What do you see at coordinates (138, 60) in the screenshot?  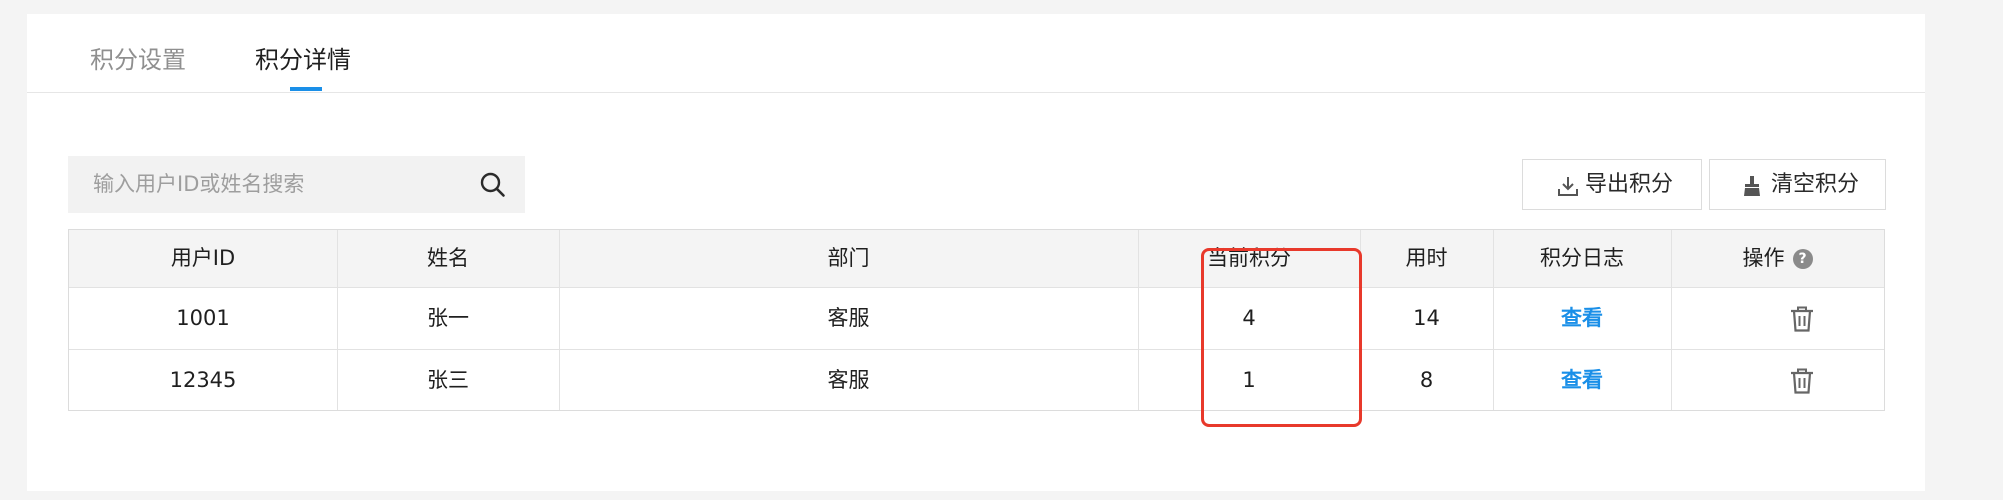 I see `tab-points-settings: 积分设置` at bounding box center [138, 60].